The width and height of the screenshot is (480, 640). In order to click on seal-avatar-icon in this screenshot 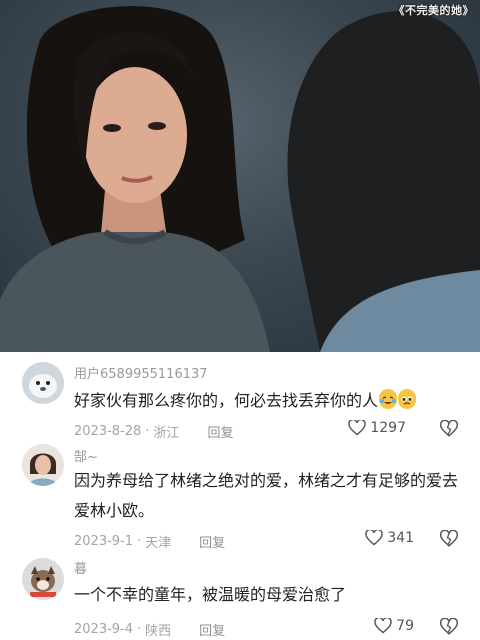, I will do `click(43, 383)`.